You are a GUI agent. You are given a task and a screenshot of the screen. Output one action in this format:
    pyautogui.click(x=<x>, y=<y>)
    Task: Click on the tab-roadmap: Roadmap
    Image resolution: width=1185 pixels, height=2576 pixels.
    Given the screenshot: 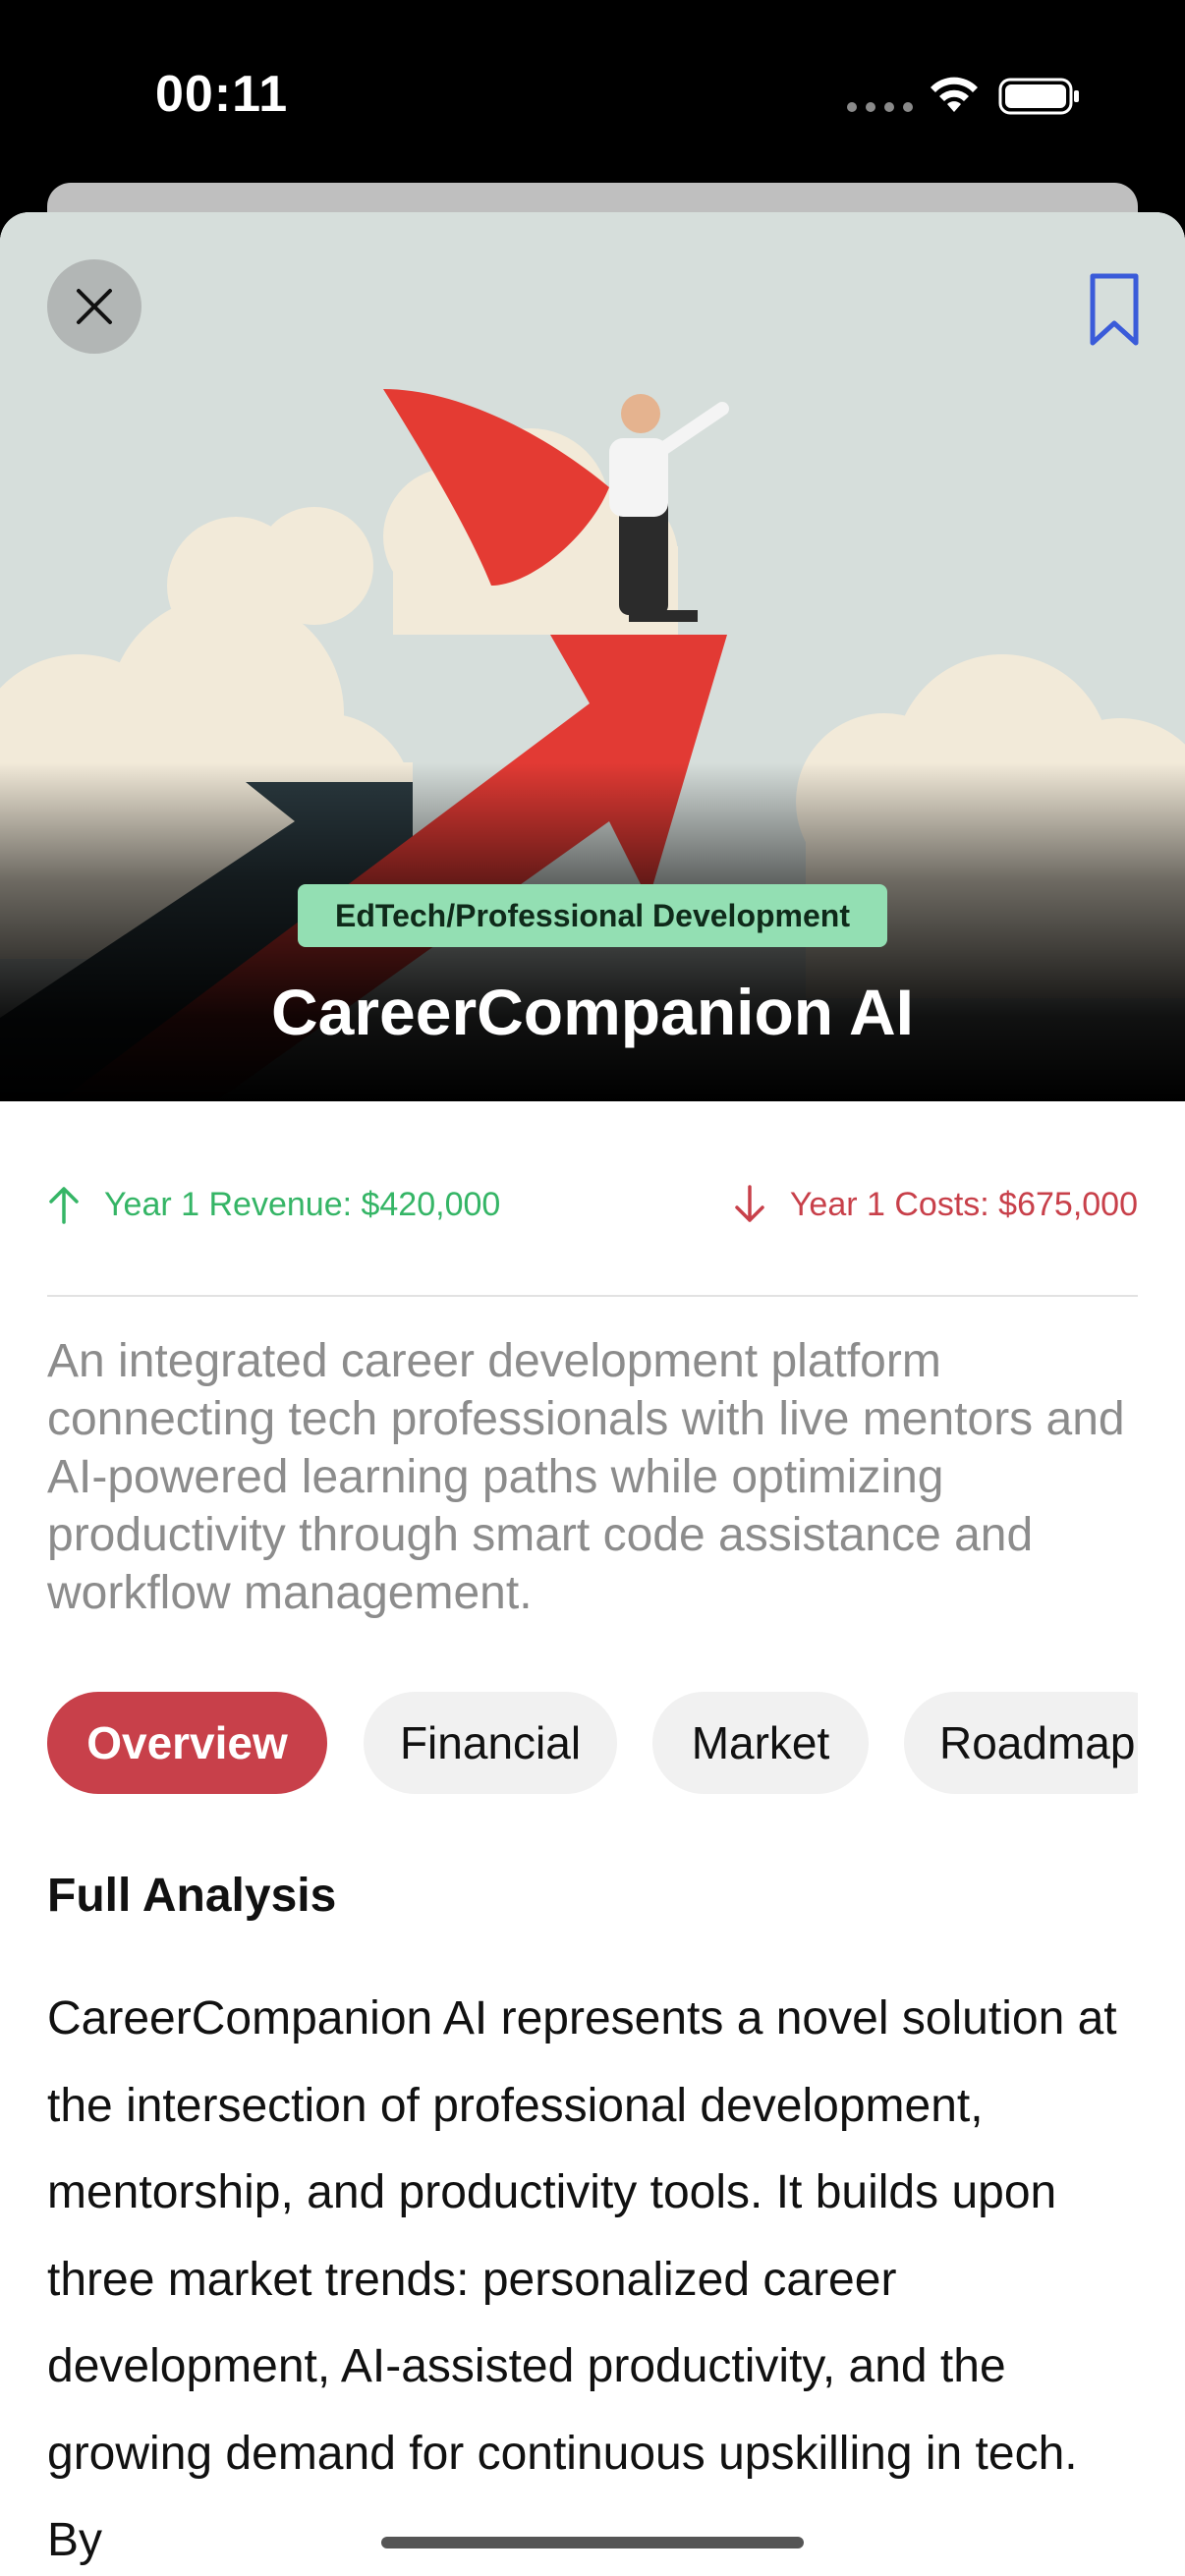 What is the action you would take?
    pyautogui.click(x=1021, y=1743)
    